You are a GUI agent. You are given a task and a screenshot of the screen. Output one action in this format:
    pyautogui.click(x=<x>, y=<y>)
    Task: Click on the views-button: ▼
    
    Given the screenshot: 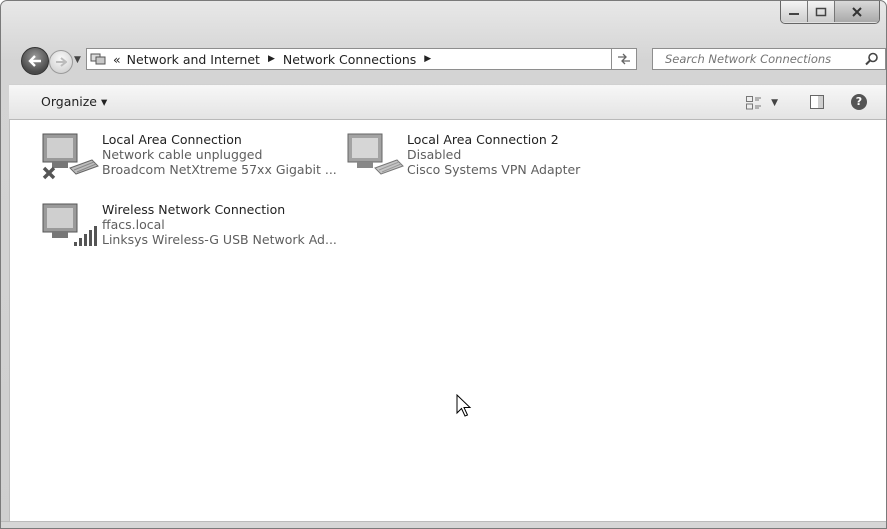 What is the action you would take?
    pyautogui.click(x=762, y=103)
    